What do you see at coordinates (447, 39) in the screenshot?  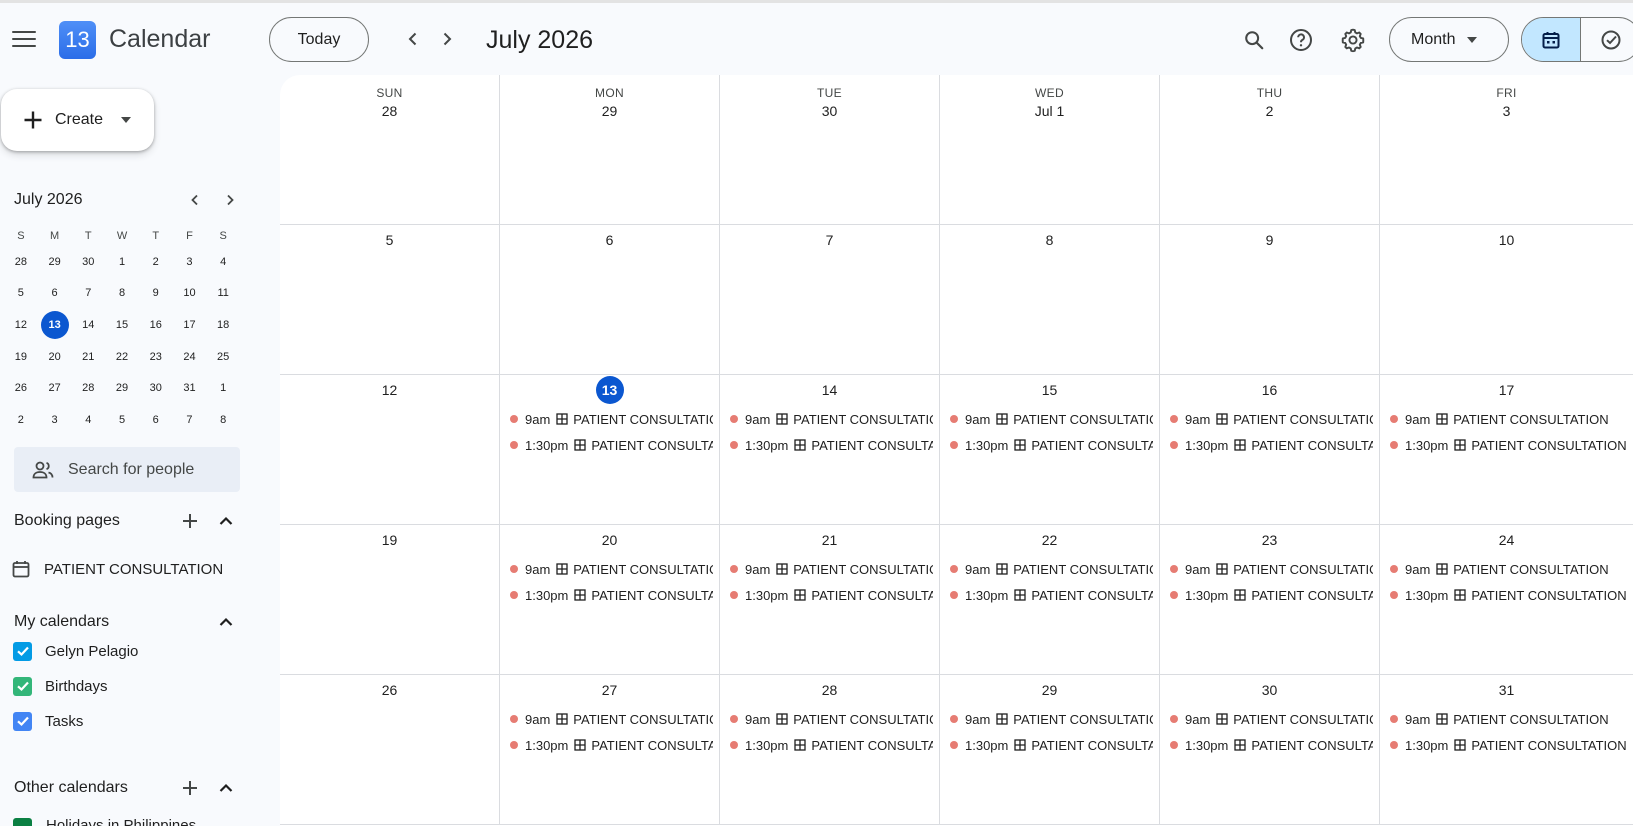 I see `next-month-button` at bounding box center [447, 39].